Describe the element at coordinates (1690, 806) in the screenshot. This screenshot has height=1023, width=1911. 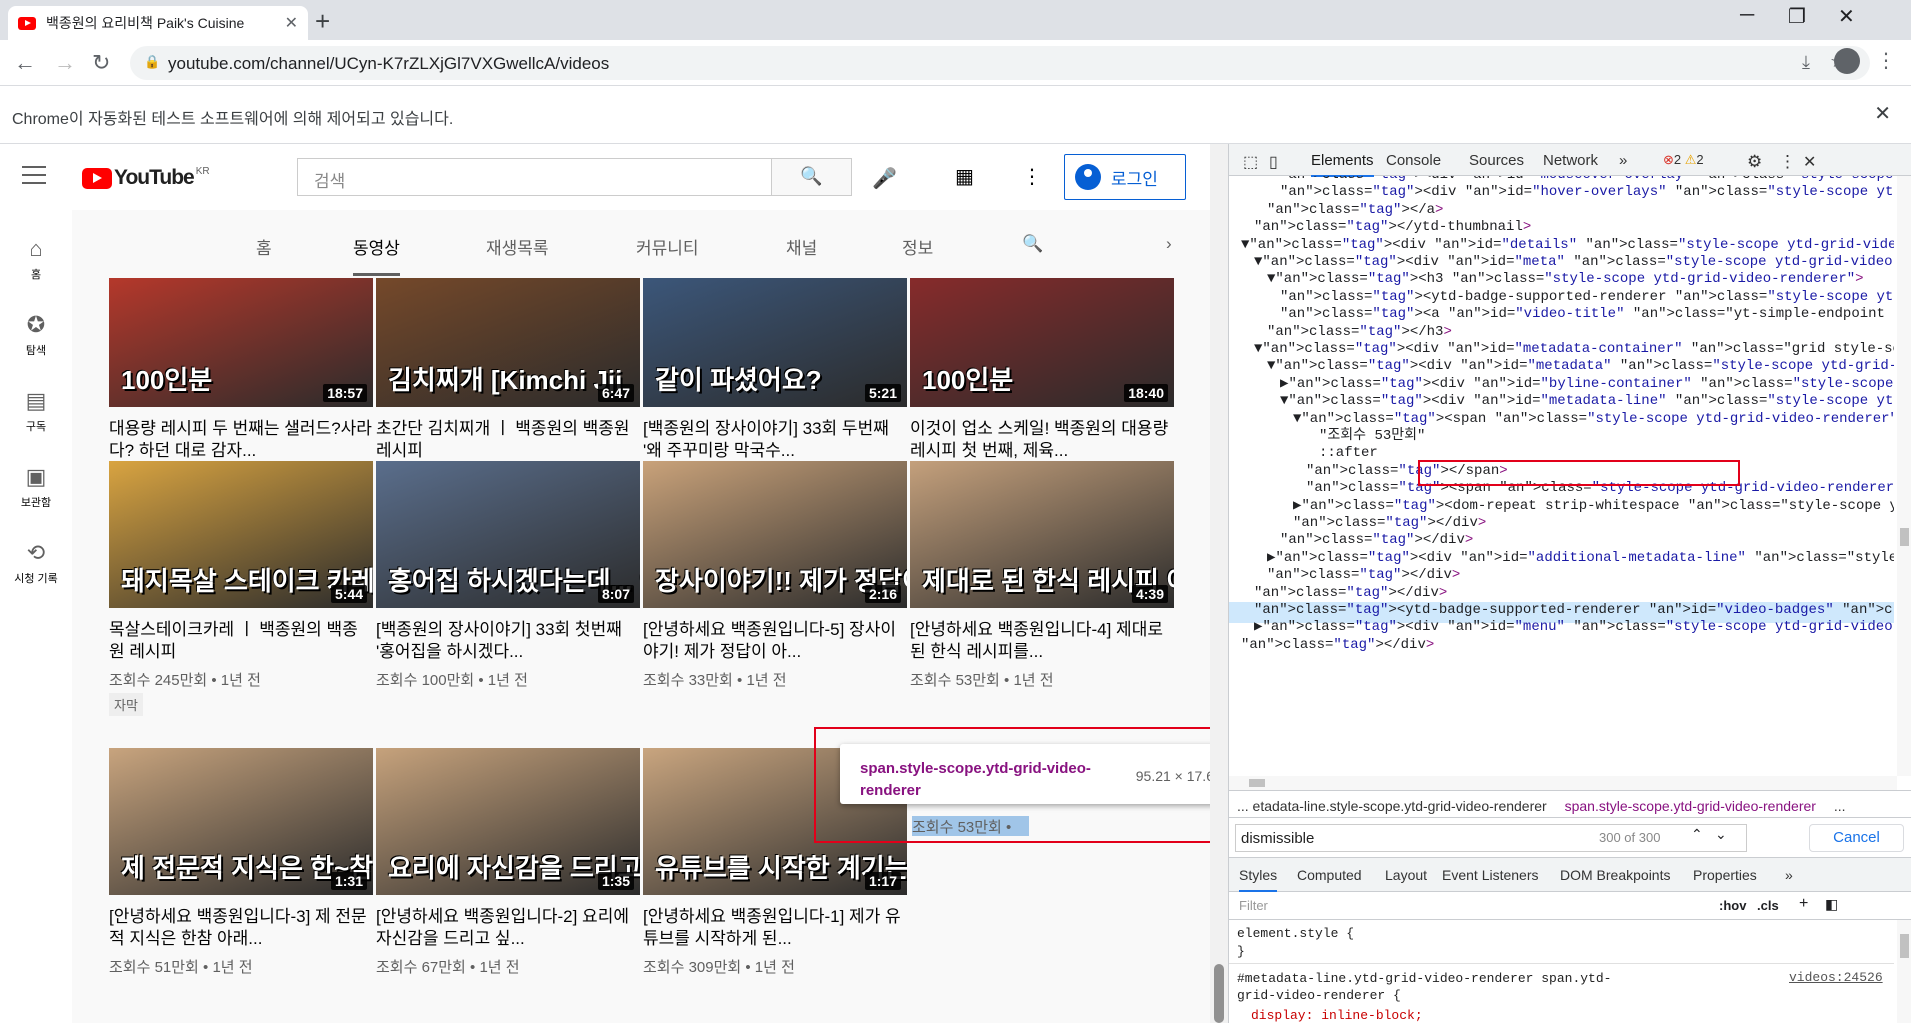
I see `breadcrumb-item-active: span.style-scope.ytd-grid-video-renderer` at that location.